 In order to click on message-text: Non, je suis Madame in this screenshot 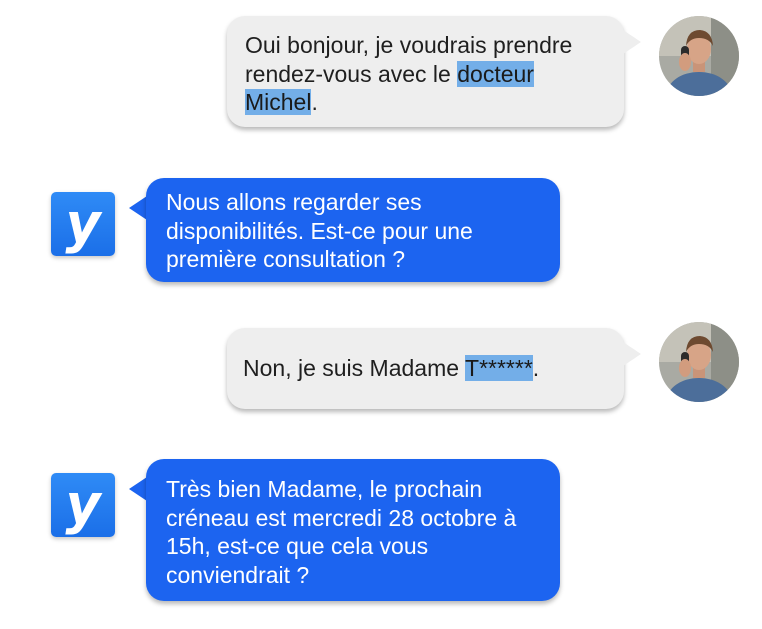, I will do `click(354, 368)`.